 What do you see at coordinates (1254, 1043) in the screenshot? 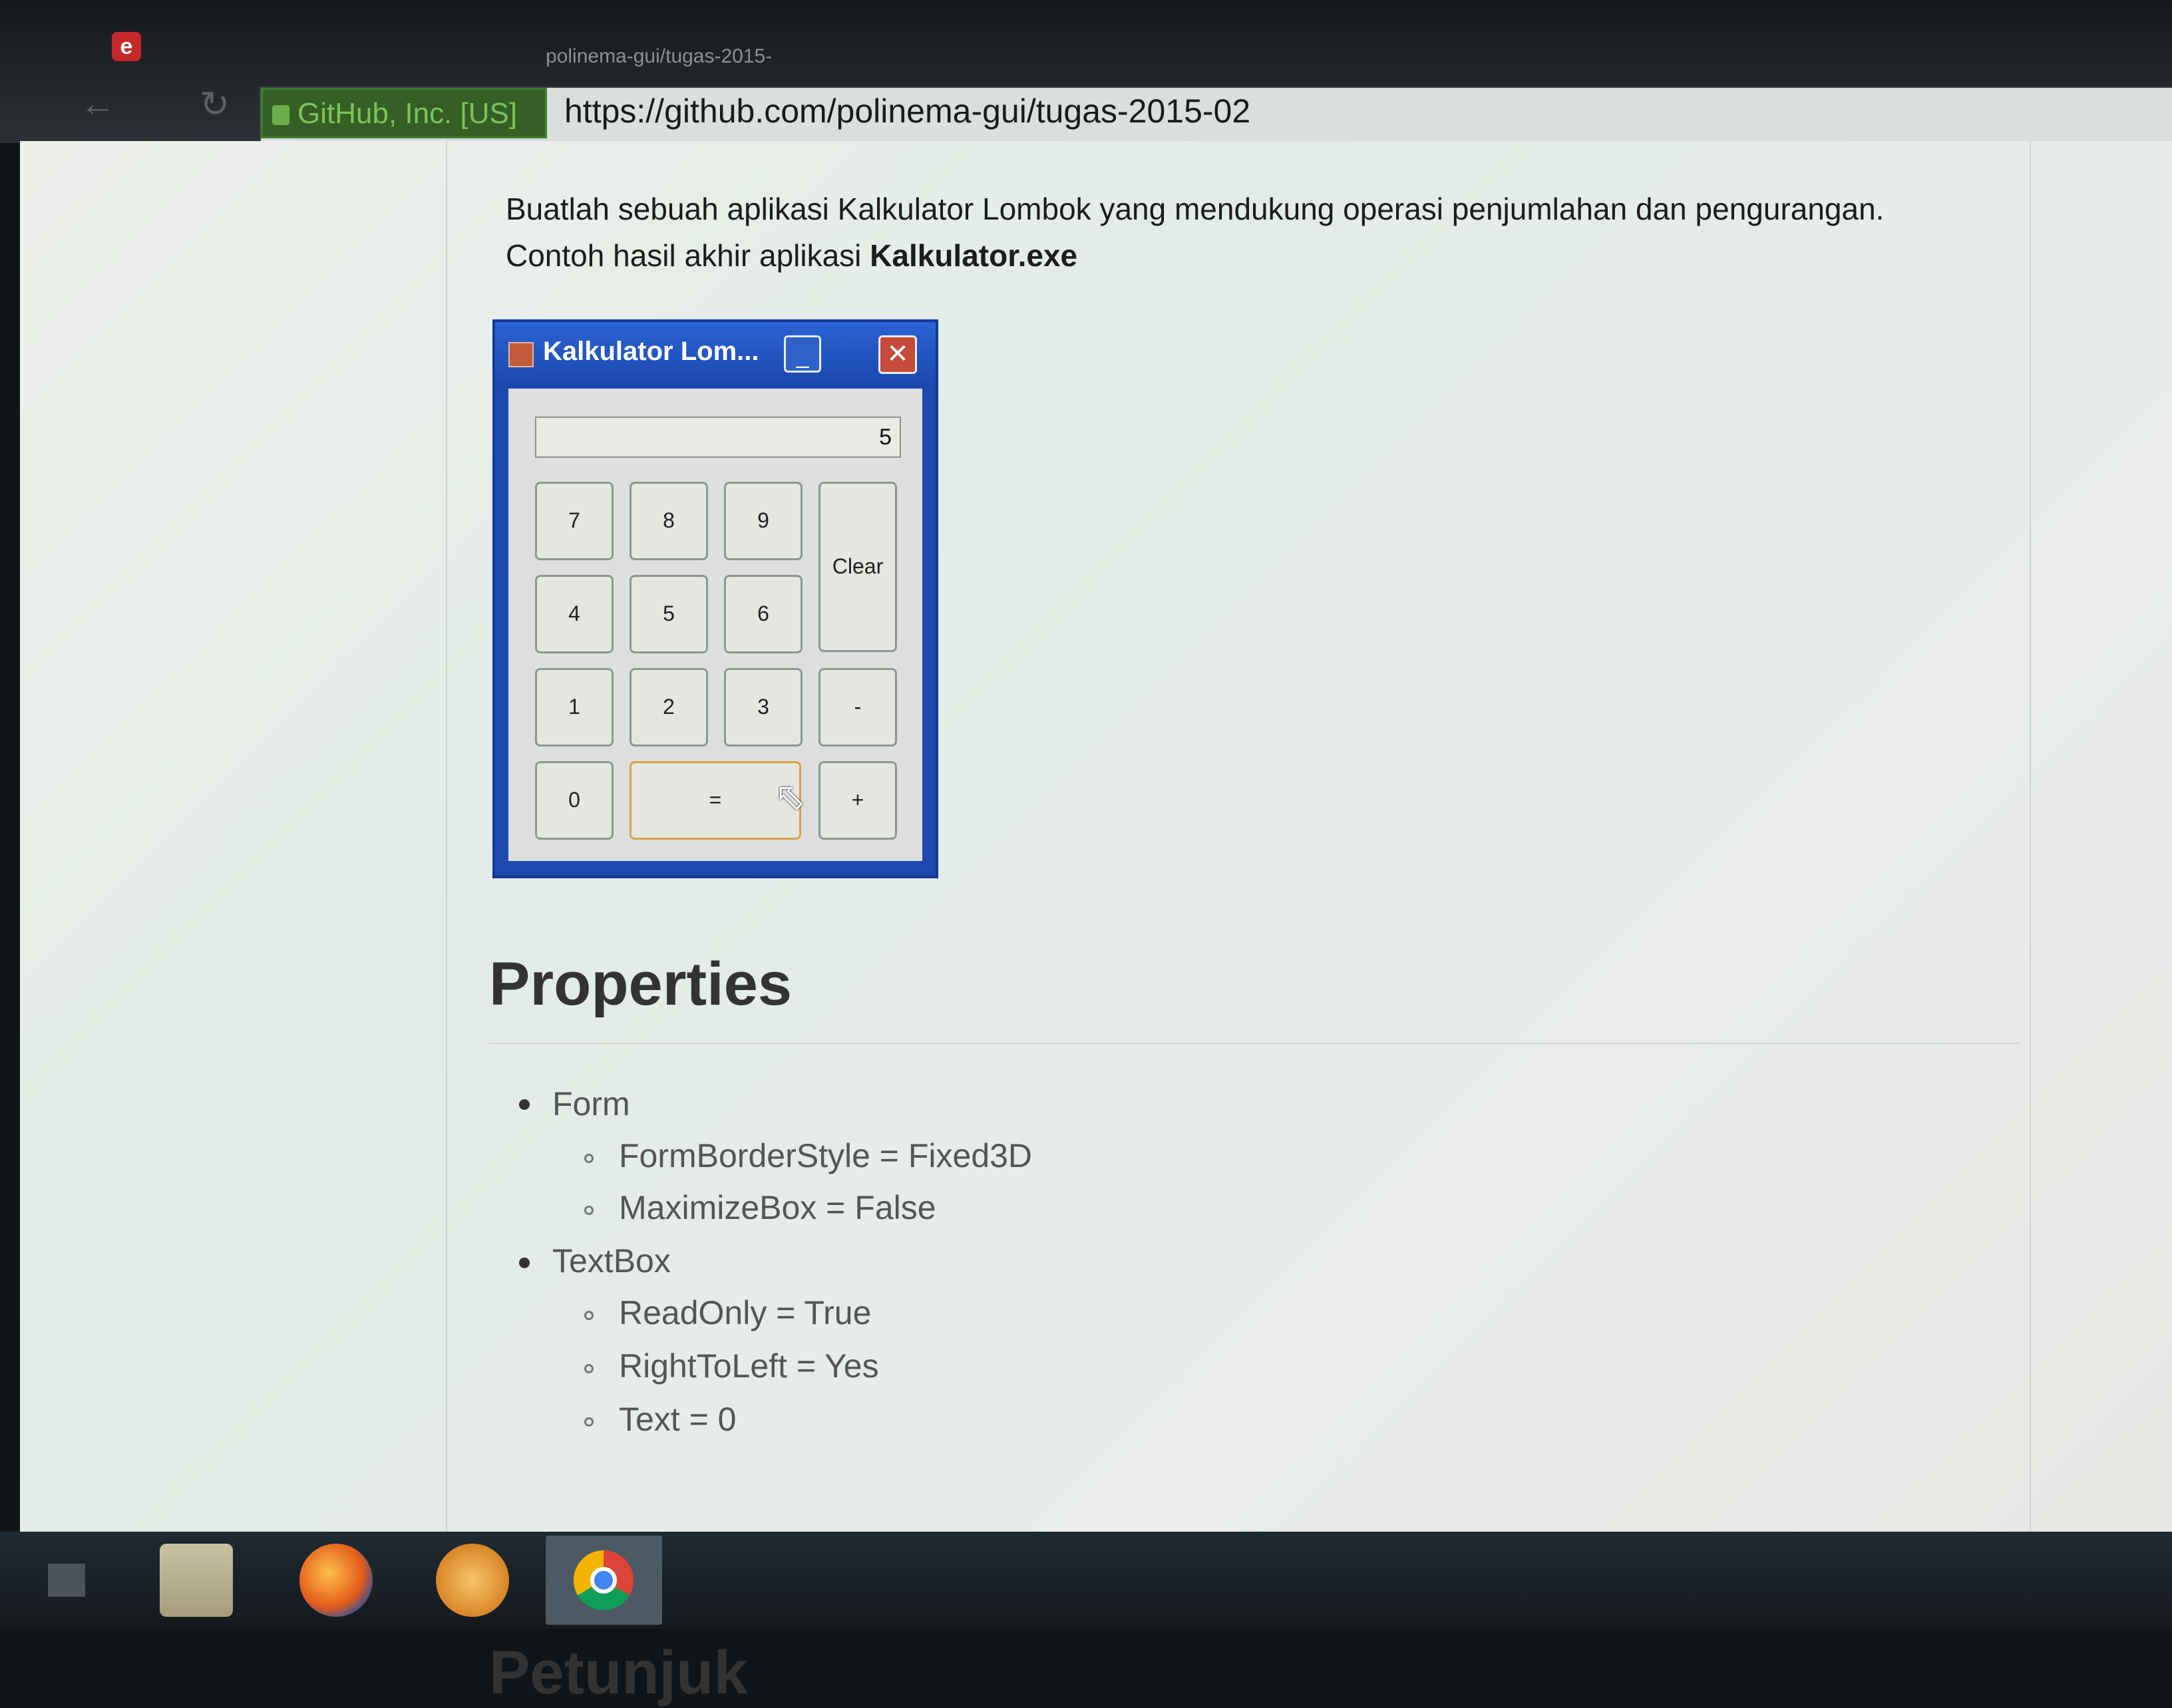
I see `heading-divider` at bounding box center [1254, 1043].